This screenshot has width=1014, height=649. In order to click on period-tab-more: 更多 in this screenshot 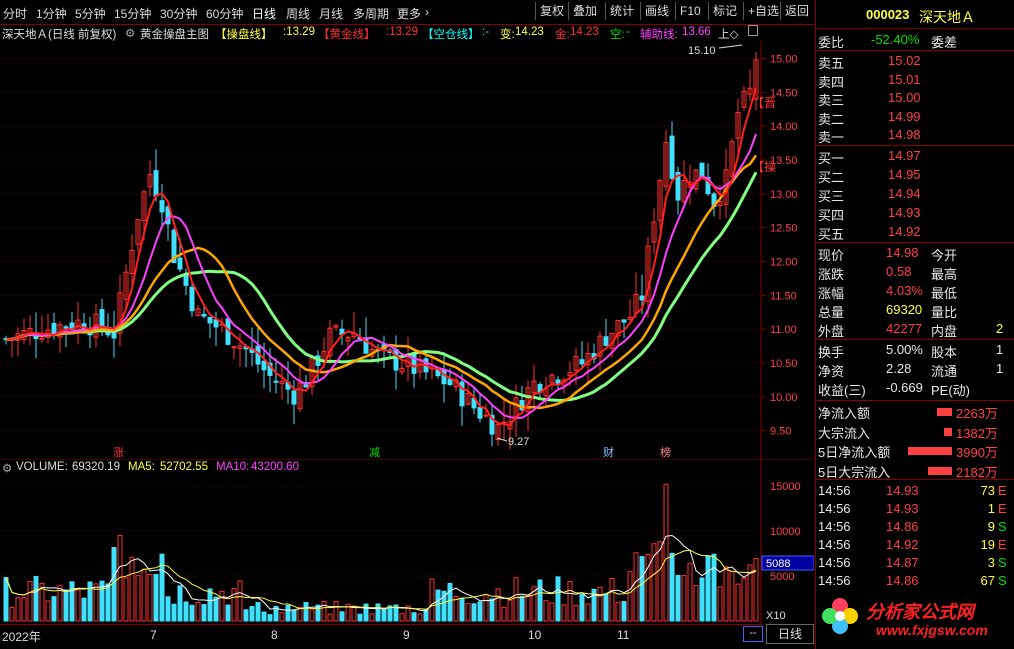, I will do `click(409, 13)`.